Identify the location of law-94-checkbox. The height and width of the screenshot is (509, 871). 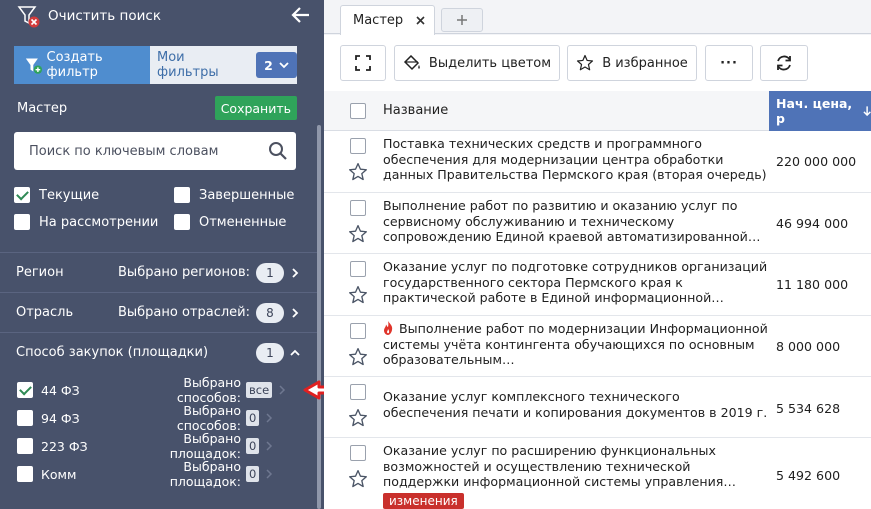
(25, 418).